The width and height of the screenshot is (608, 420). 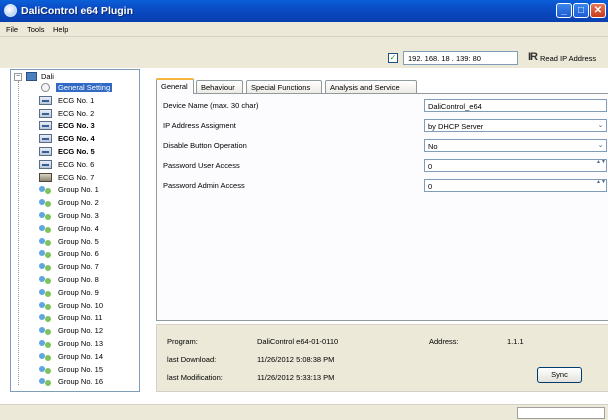 I want to click on last-download-value: 11/26/2012 5:08:38 PM, so click(x=296, y=359).